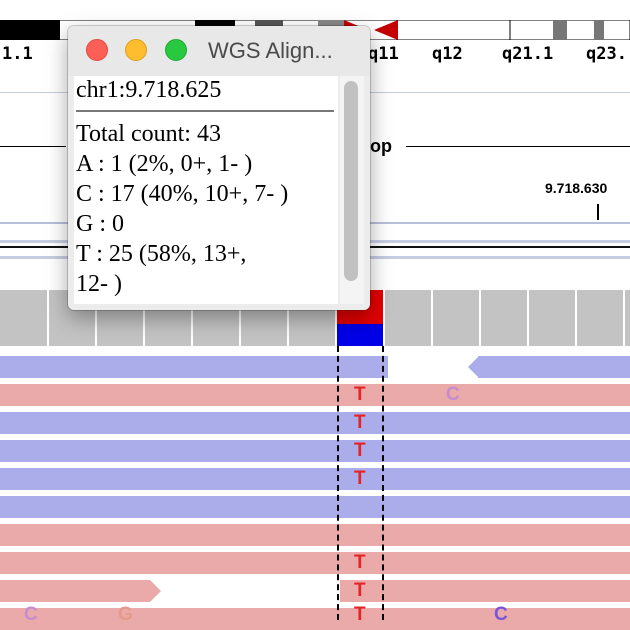  Describe the element at coordinates (176, 50) in the screenshot. I see `zoom-window-button` at that location.